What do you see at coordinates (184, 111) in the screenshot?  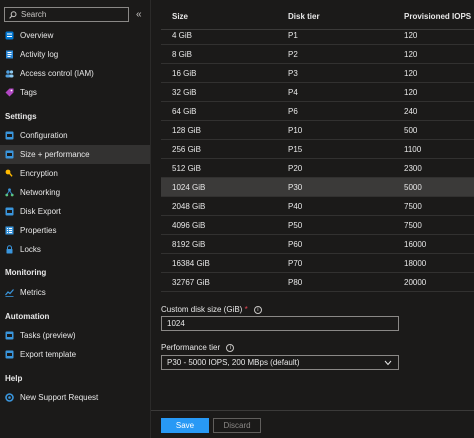 I see `size-cell: 64 GiB` at bounding box center [184, 111].